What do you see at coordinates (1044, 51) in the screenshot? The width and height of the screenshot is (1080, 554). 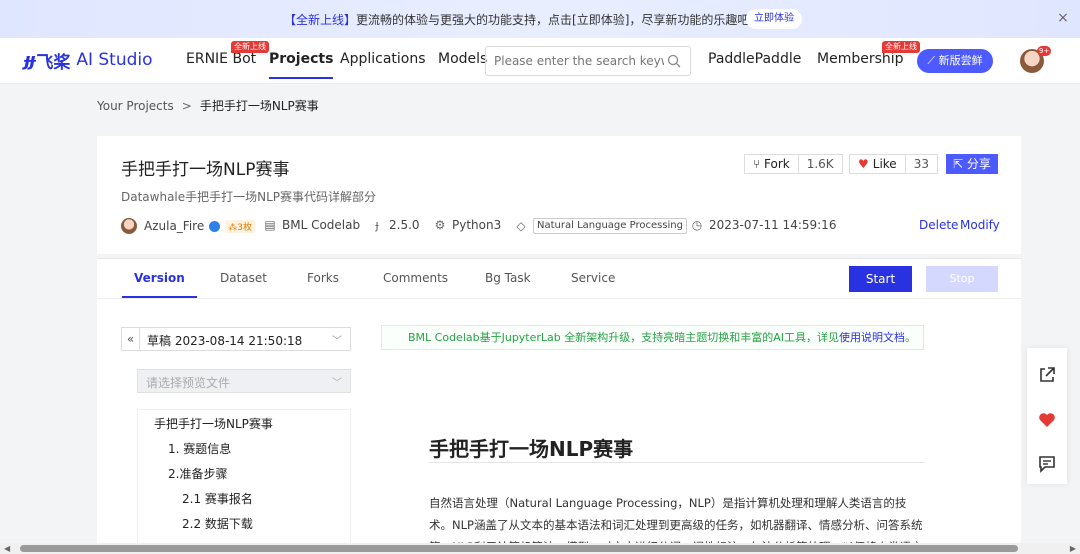 I see `notification-badge: 9+` at bounding box center [1044, 51].